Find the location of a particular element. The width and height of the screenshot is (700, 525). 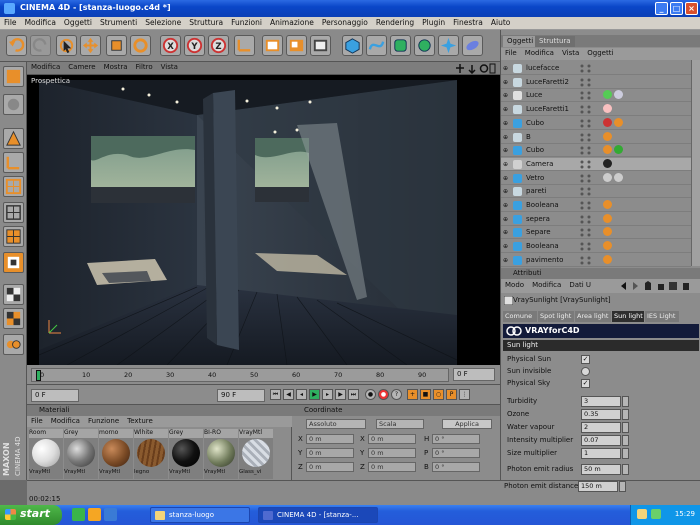

material-swatch: Room VrayMtl is located at coordinates (46, 454).